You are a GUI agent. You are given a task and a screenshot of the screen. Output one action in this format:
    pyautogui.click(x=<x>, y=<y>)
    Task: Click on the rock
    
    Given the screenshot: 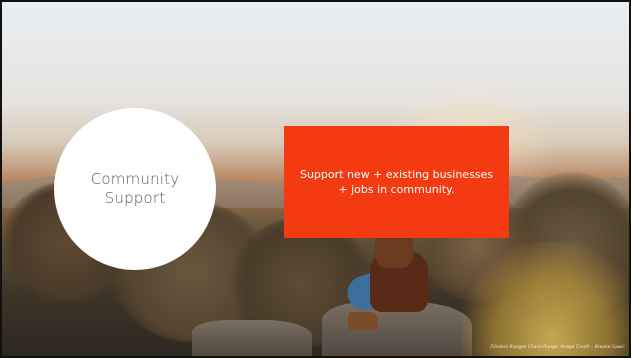 What is the action you would take?
    pyautogui.click(x=252, y=338)
    